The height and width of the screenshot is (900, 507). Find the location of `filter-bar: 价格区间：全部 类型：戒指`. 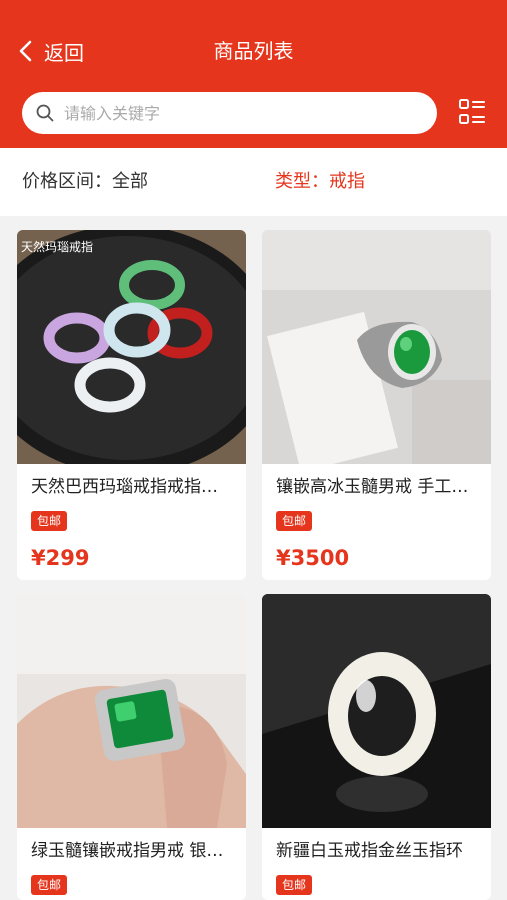

filter-bar: 价格区间：全部 类型：戒指 is located at coordinates (253, 182).